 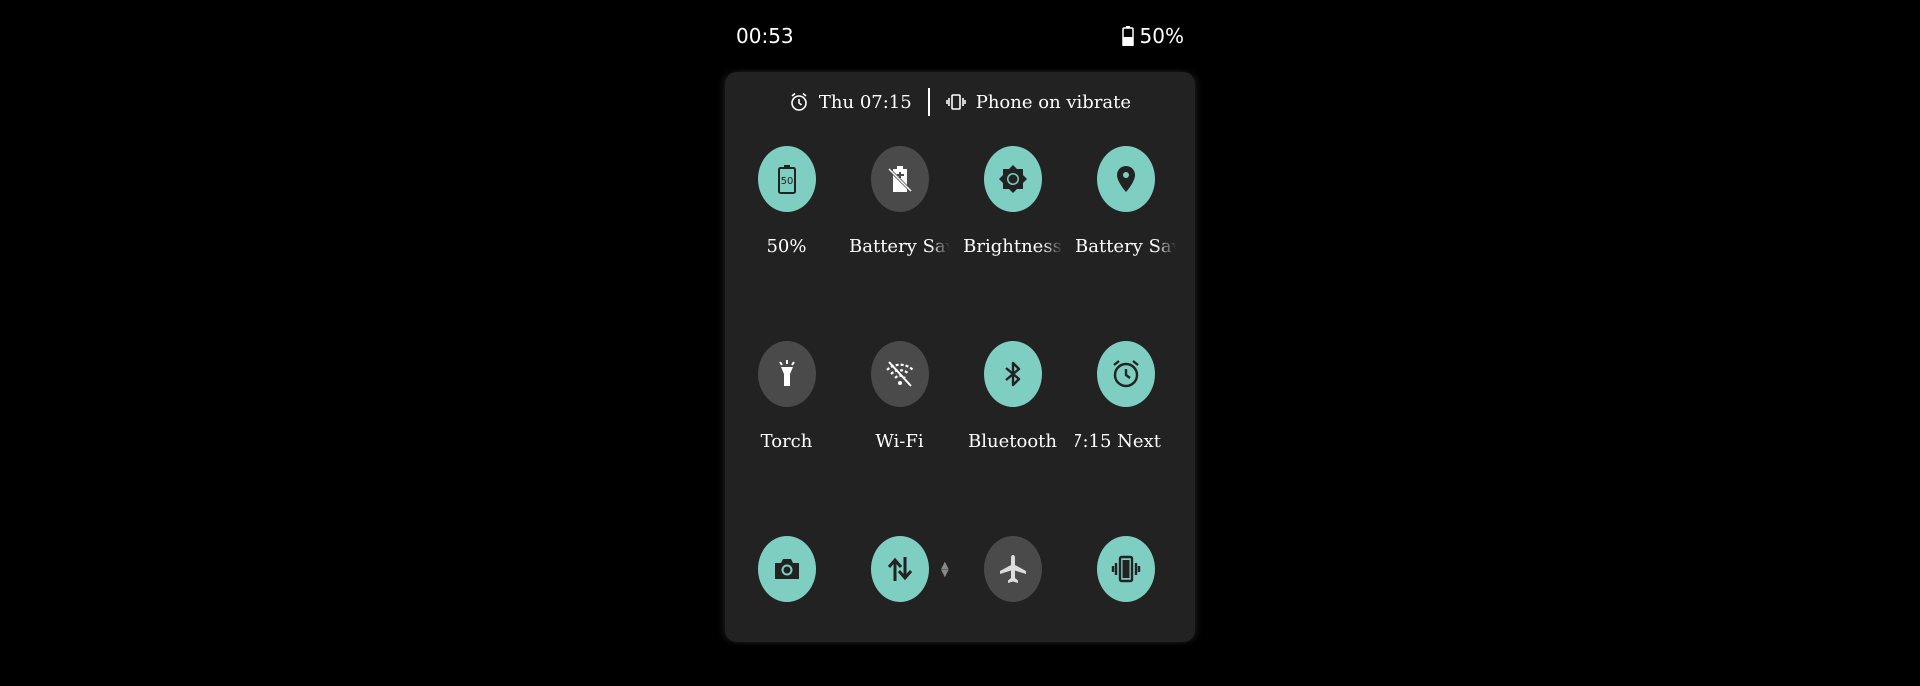 I want to click on status-bar: 00:53 50%, so click(x=960, y=37).